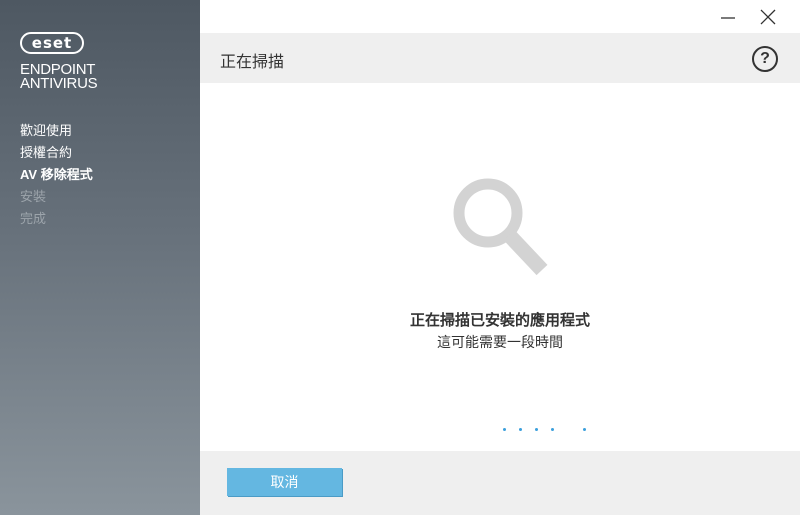 The image size is (800, 515). I want to click on page-title: 正在掃描, so click(252, 62).